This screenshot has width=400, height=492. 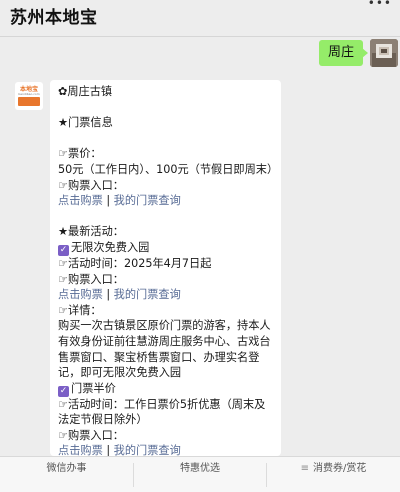 I want to click on bot-logo-bar, so click(x=29, y=101).